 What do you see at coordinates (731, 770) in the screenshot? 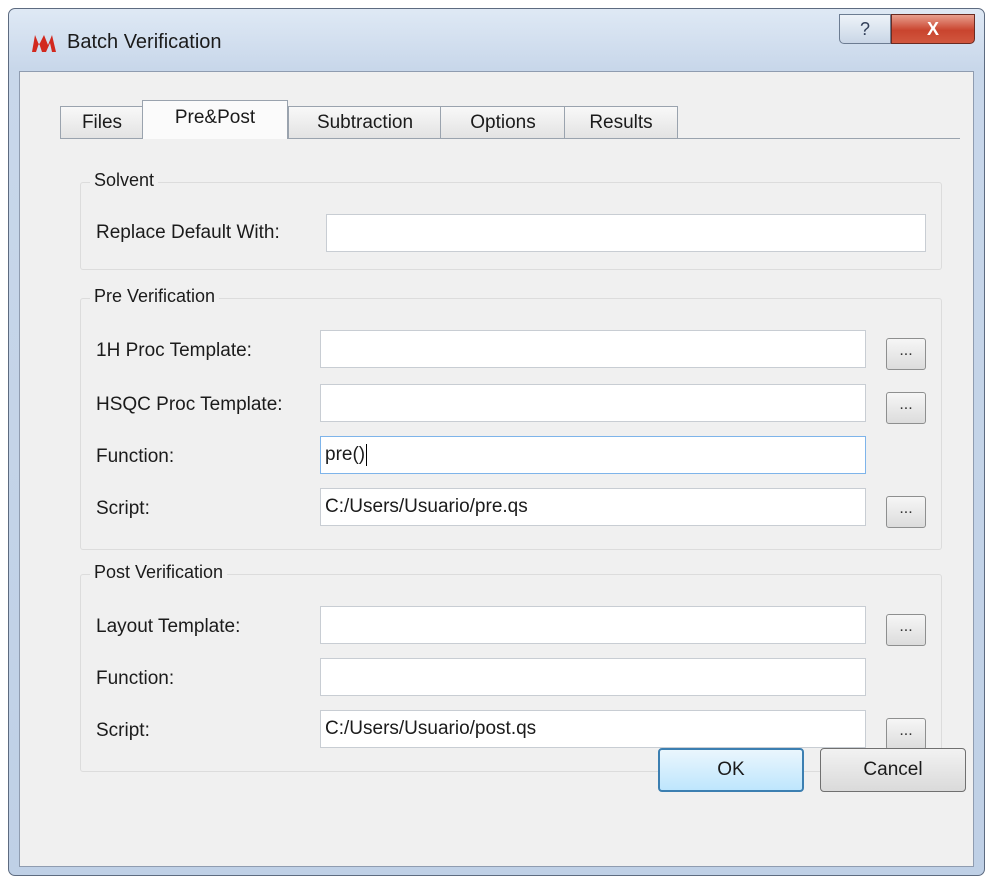
I see `ok-button: OK` at bounding box center [731, 770].